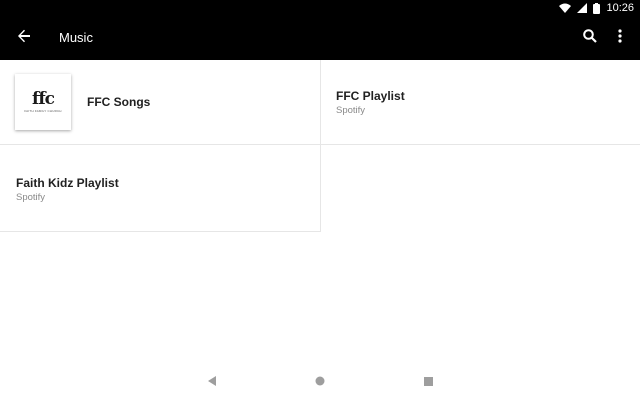  What do you see at coordinates (320, 8) in the screenshot?
I see `status-bar: 10:26` at bounding box center [320, 8].